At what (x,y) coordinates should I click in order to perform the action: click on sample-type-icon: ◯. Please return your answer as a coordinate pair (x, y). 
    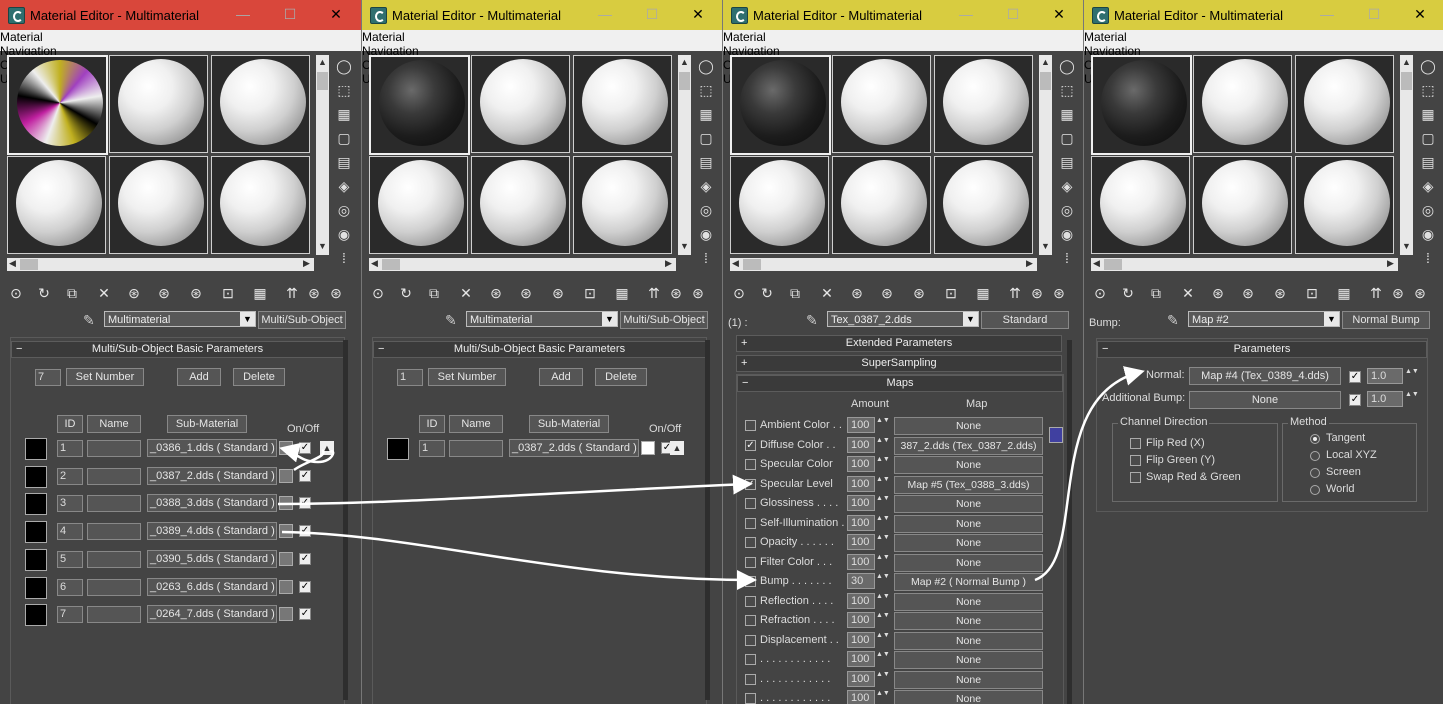
    Looking at the image, I should click on (1067, 66).